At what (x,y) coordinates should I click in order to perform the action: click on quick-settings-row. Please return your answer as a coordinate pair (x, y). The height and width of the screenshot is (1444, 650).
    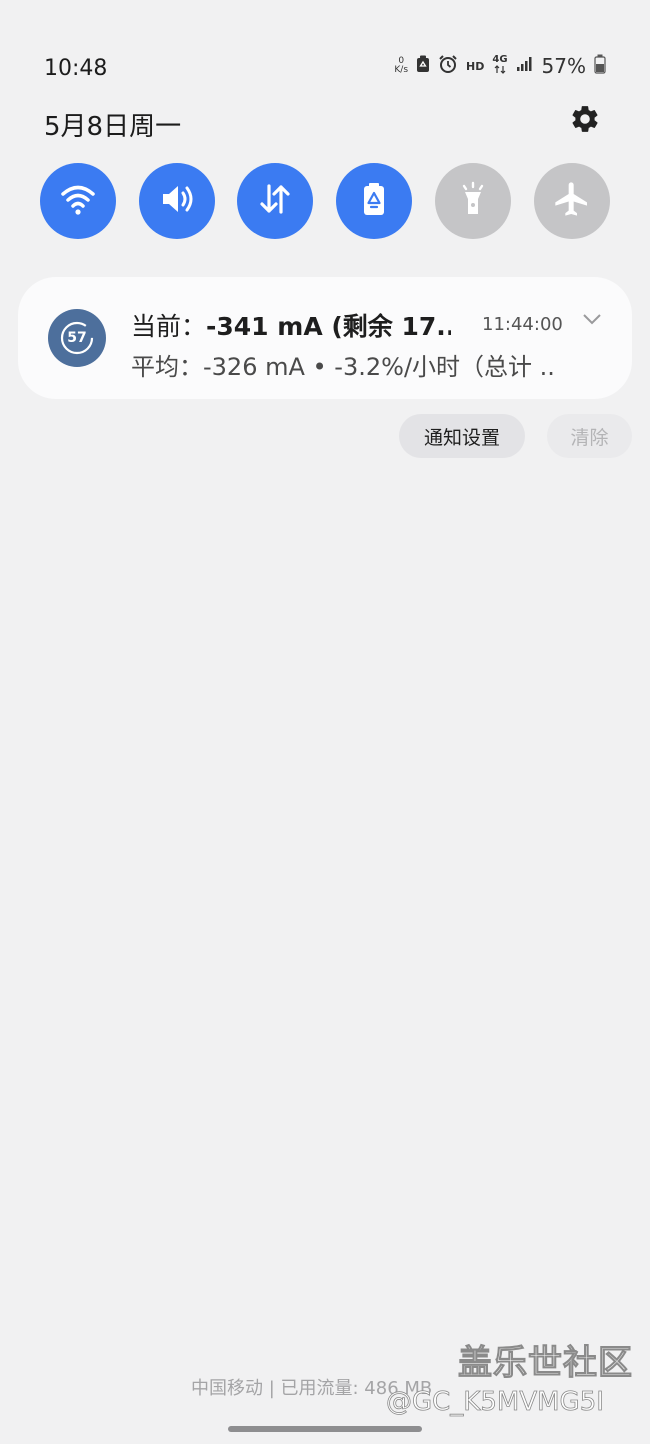
    Looking at the image, I should click on (326, 201).